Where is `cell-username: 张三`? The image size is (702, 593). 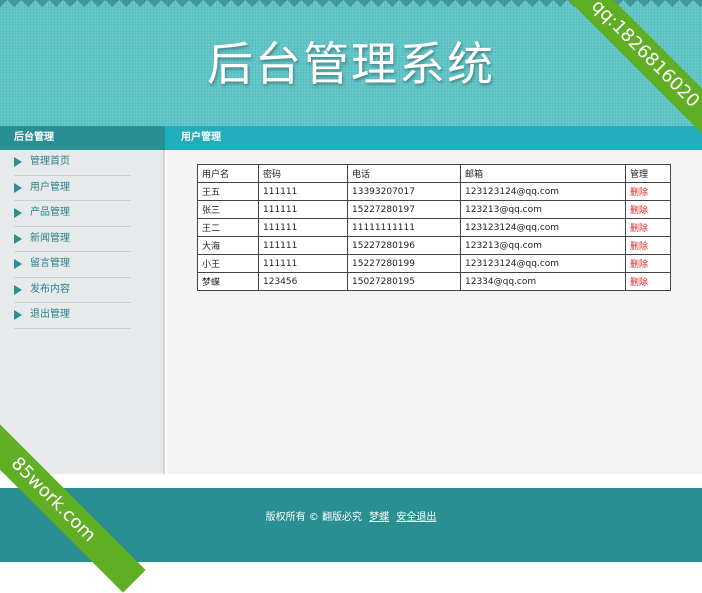 cell-username: 张三 is located at coordinates (228, 209).